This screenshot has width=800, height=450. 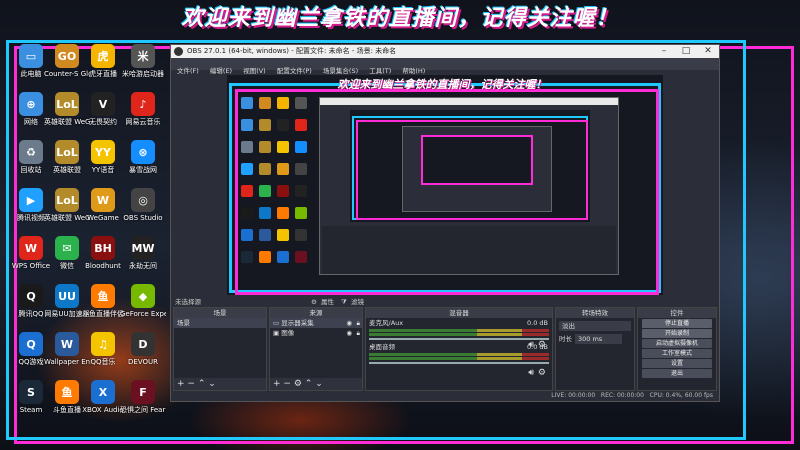 What do you see at coordinates (188, 302) in the screenshot?
I see `no-source-label: 未选择源` at bounding box center [188, 302].